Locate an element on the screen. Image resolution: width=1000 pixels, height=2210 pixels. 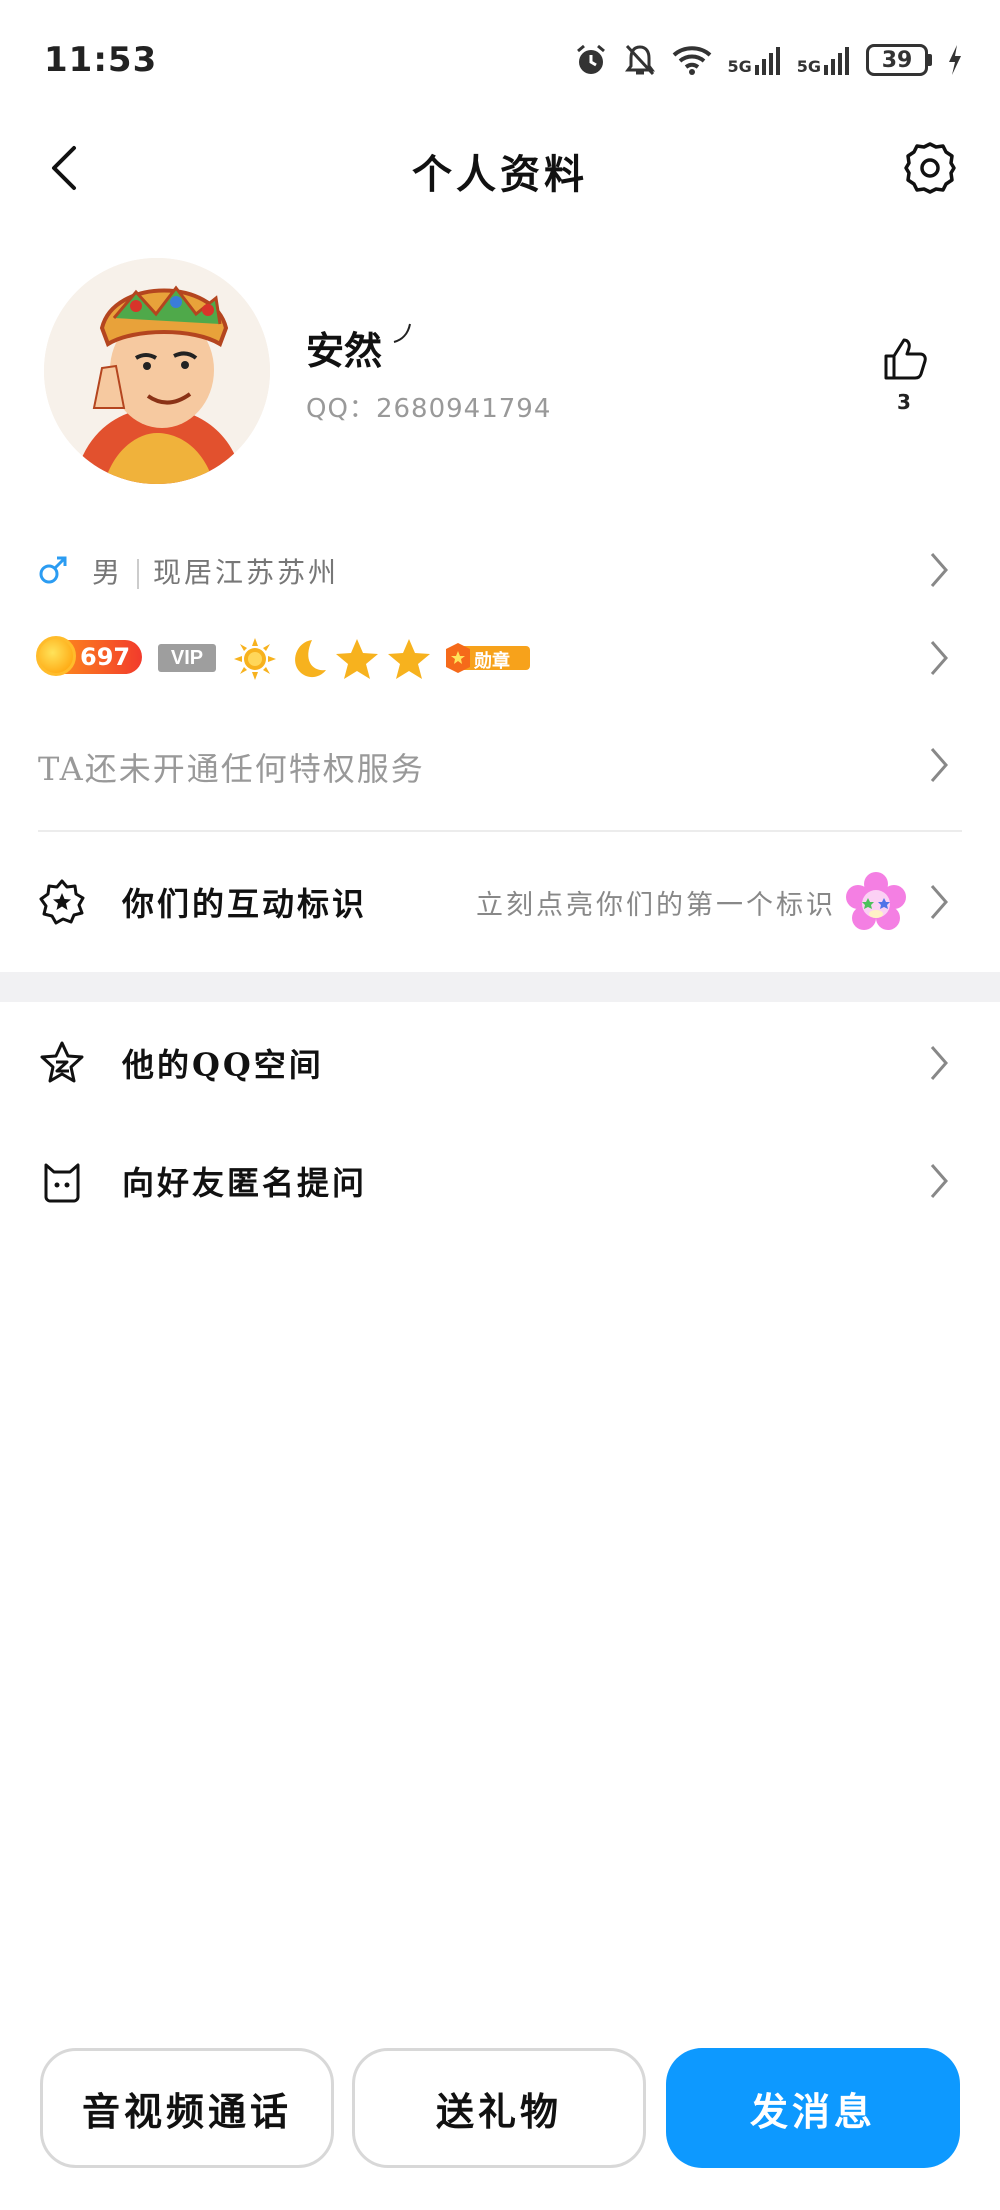
location-text: 现居江苏苏州 is located at coordinates (246, 572).